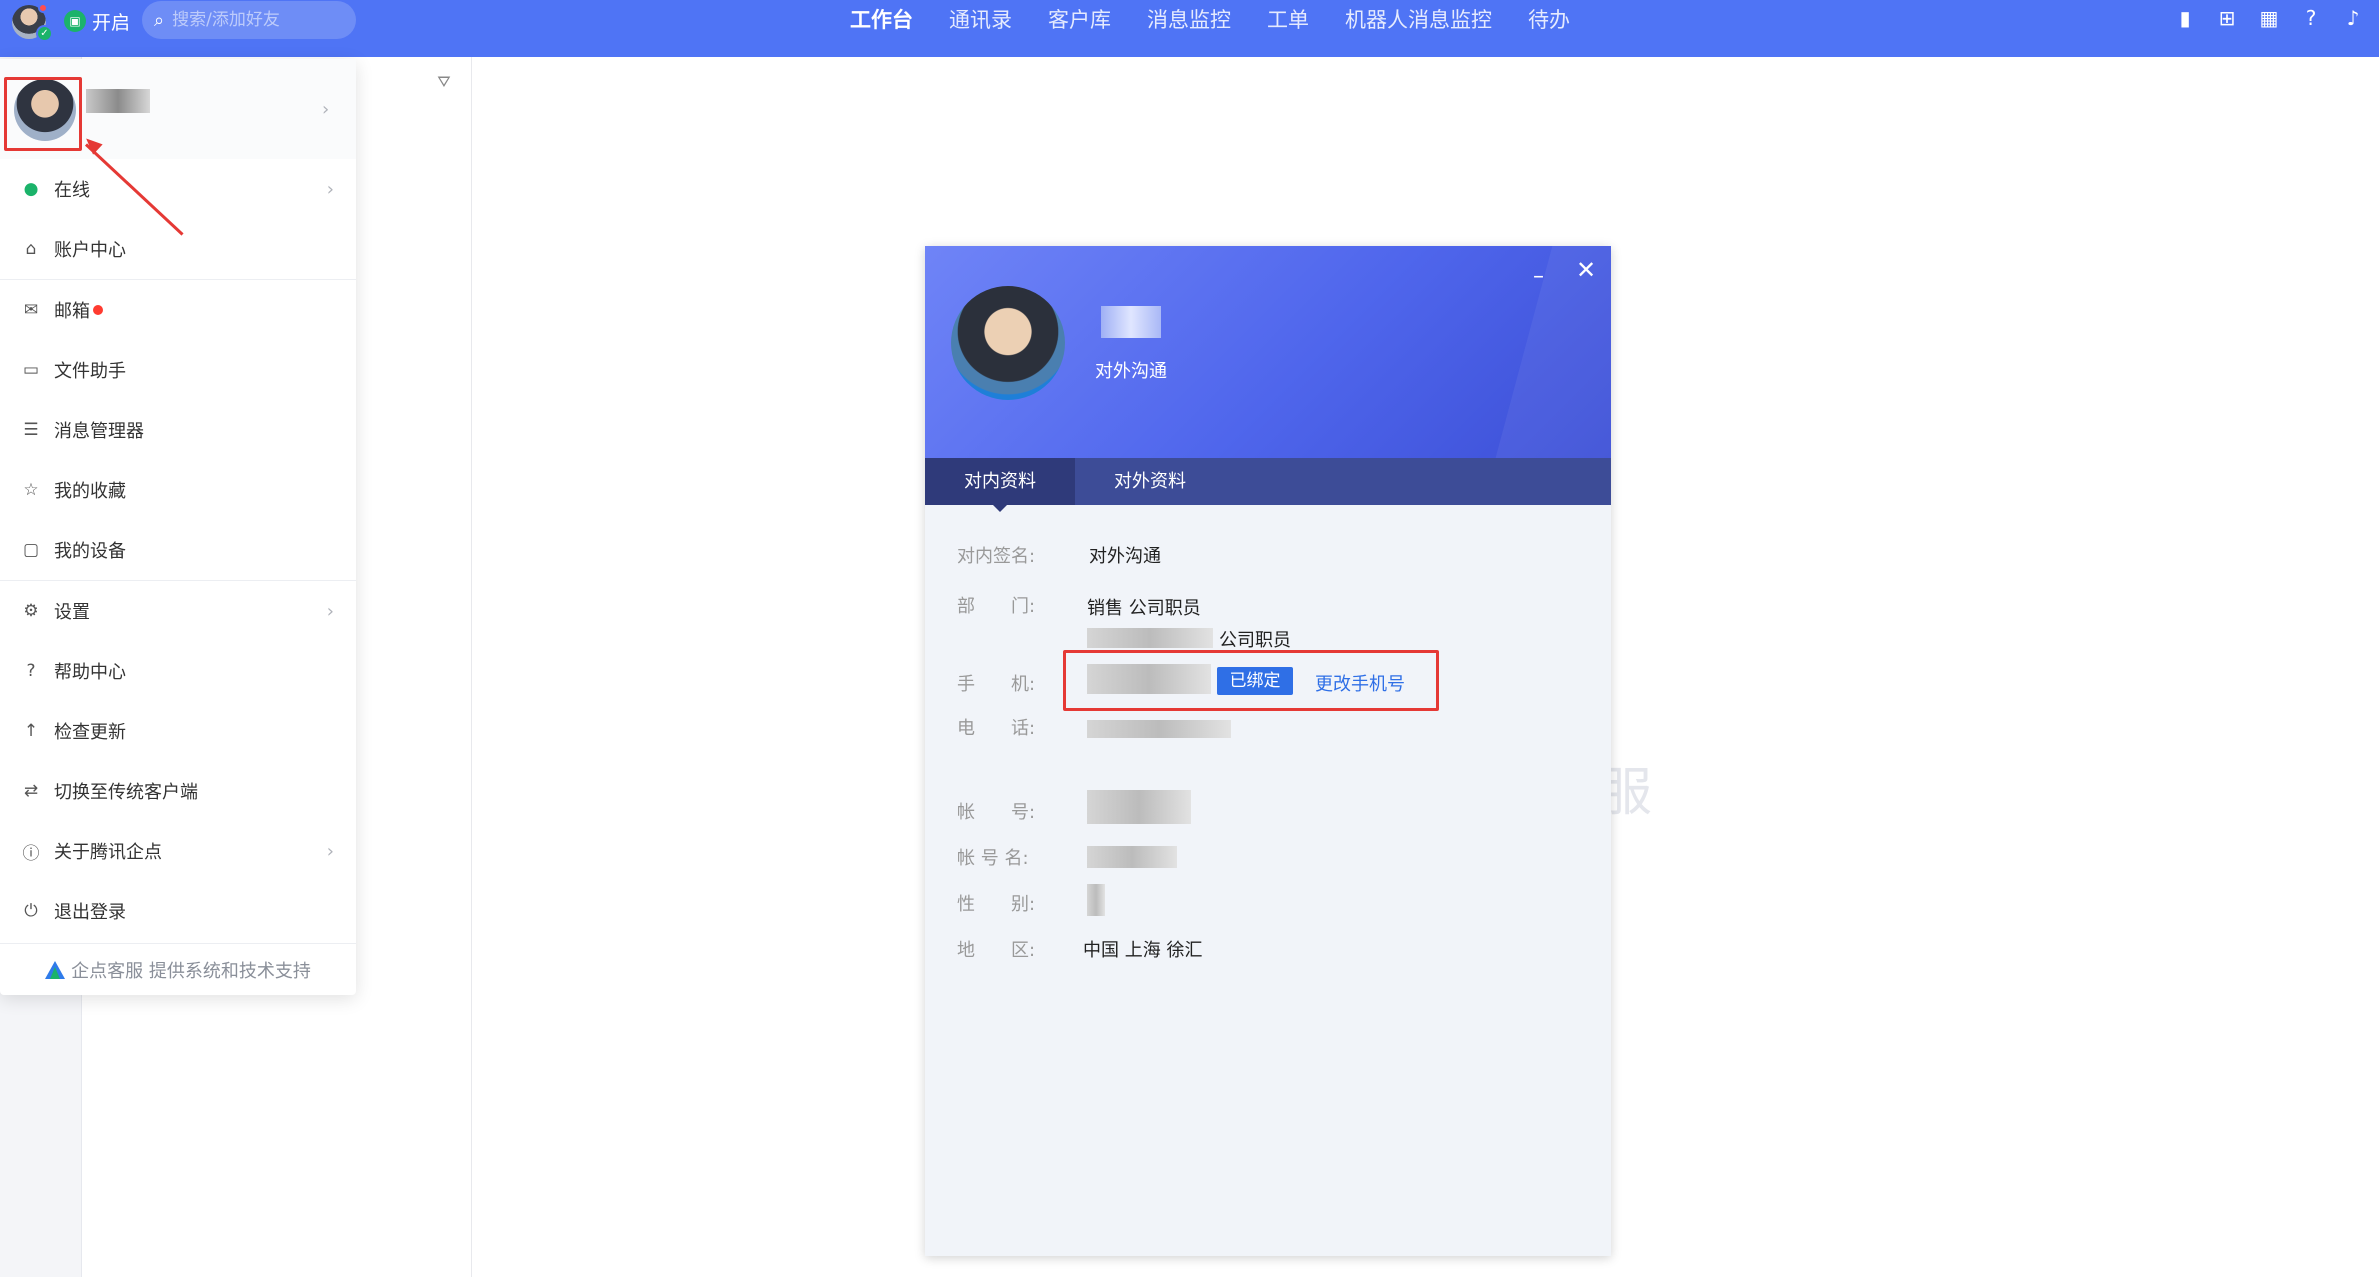 This screenshot has height=1277, width=2379. What do you see at coordinates (1255, 640) in the screenshot?
I see `value-department-2: 公司职员` at bounding box center [1255, 640].